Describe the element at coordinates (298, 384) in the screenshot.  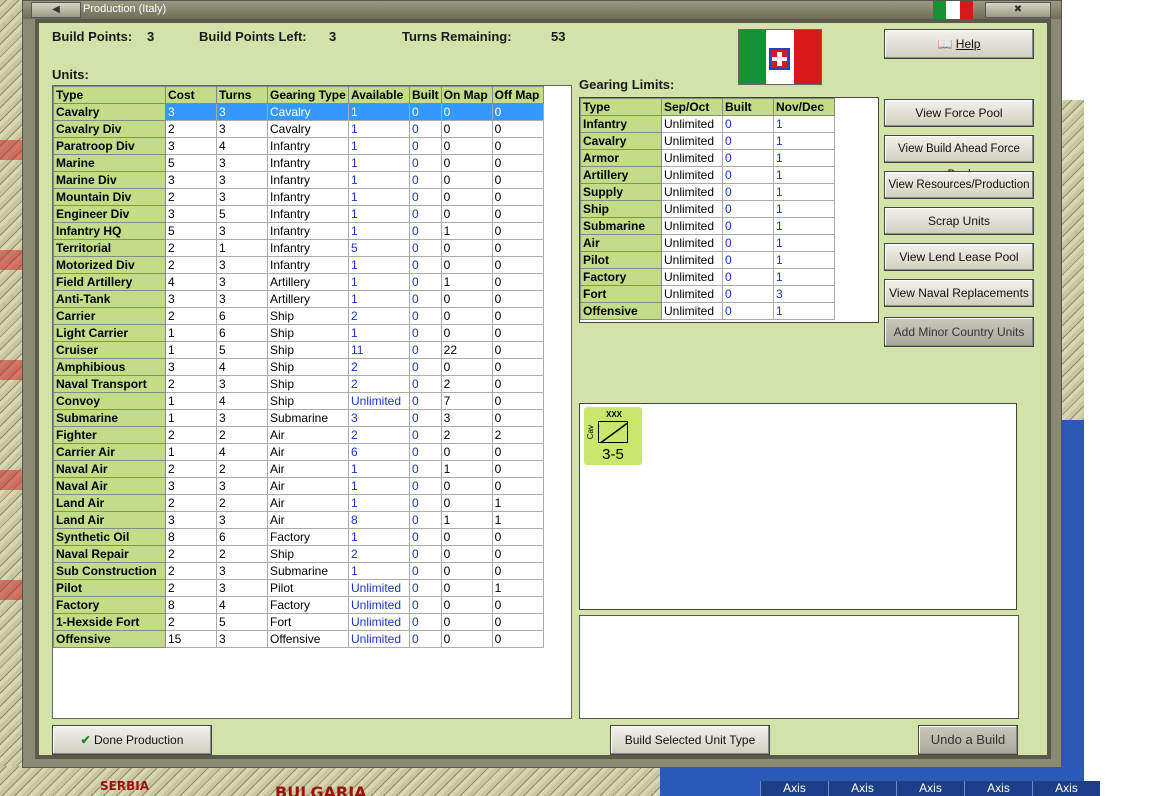
I see `unit-row: Naval Transport 2 3 Ship 2 0 2 0` at that location.